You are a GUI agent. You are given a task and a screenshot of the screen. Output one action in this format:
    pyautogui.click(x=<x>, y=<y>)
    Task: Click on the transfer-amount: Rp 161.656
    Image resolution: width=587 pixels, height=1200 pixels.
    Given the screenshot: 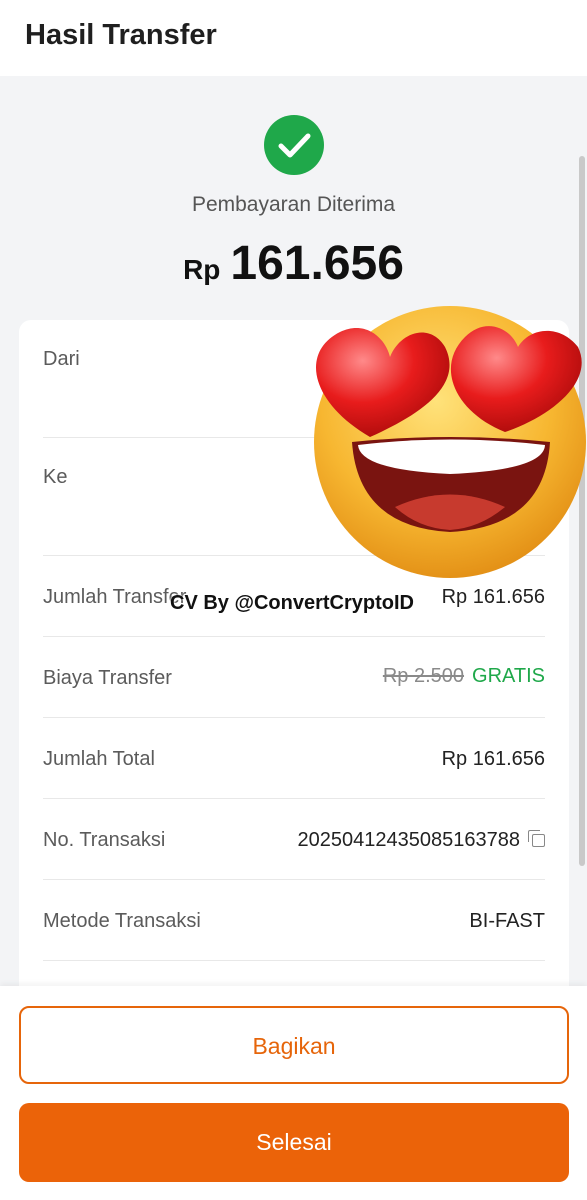 What is the action you would take?
    pyautogui.click(x=293, y=263)
    